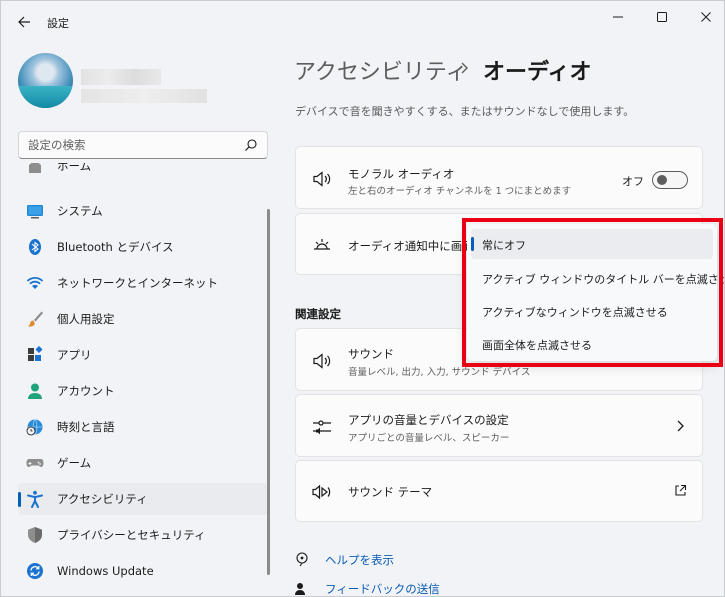 This screenshot has height=597, width=725. Describe the element at coordinates (143, 173) in the screenshot. I see `sidebar-item-home: ホーム` at that location.